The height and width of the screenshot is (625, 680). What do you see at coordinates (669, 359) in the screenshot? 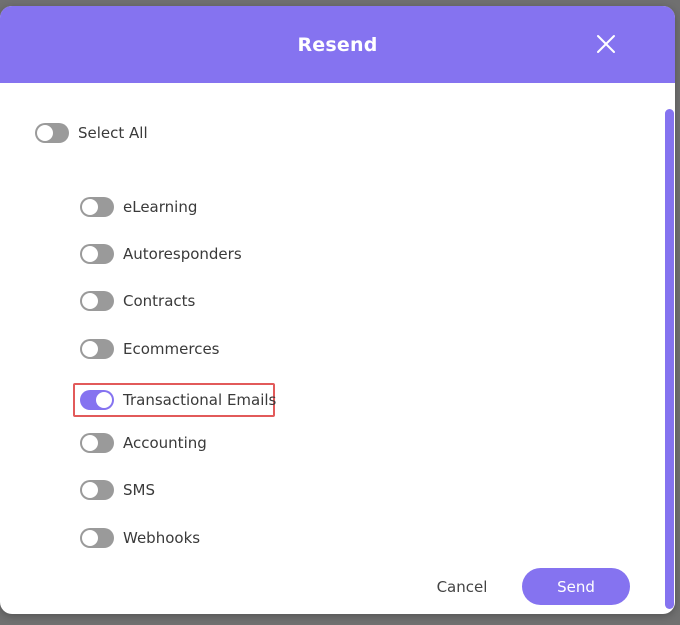
I see `scrollbar` at bounding box center [669, 359].